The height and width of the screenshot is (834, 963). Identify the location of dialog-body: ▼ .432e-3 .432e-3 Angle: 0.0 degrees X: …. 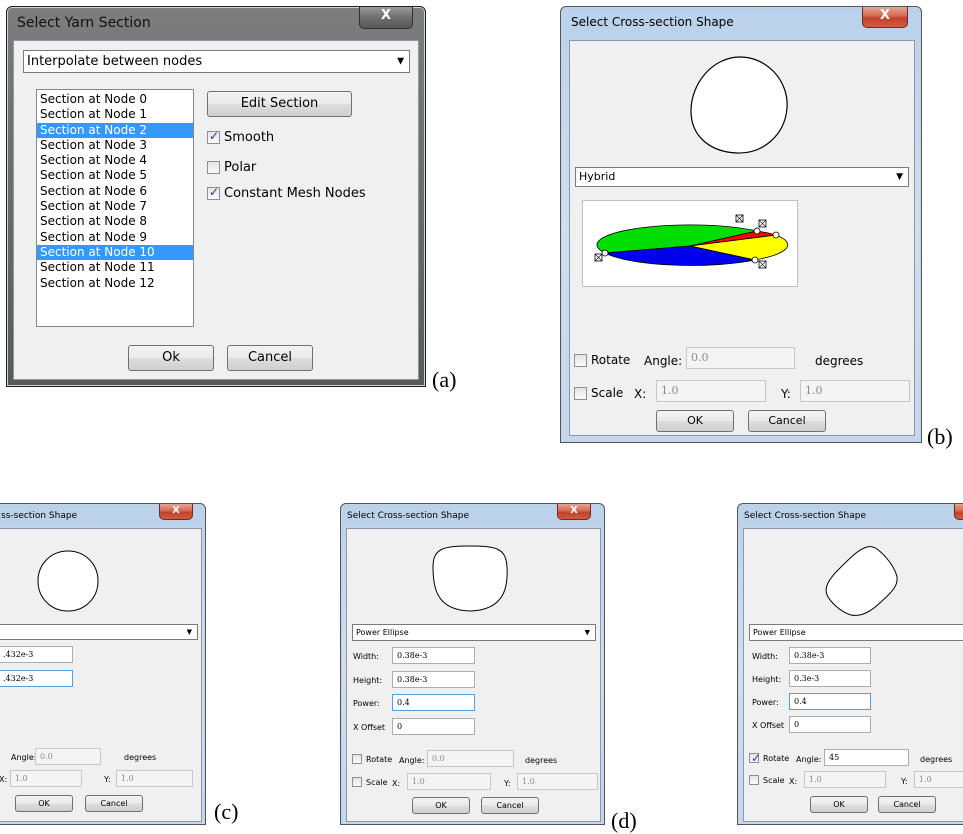
(101, 675).